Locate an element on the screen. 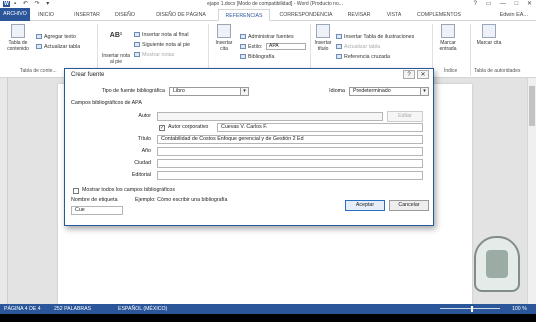  insert-endnote-button: Insertar nota al final is located at coordinates (161, 35).